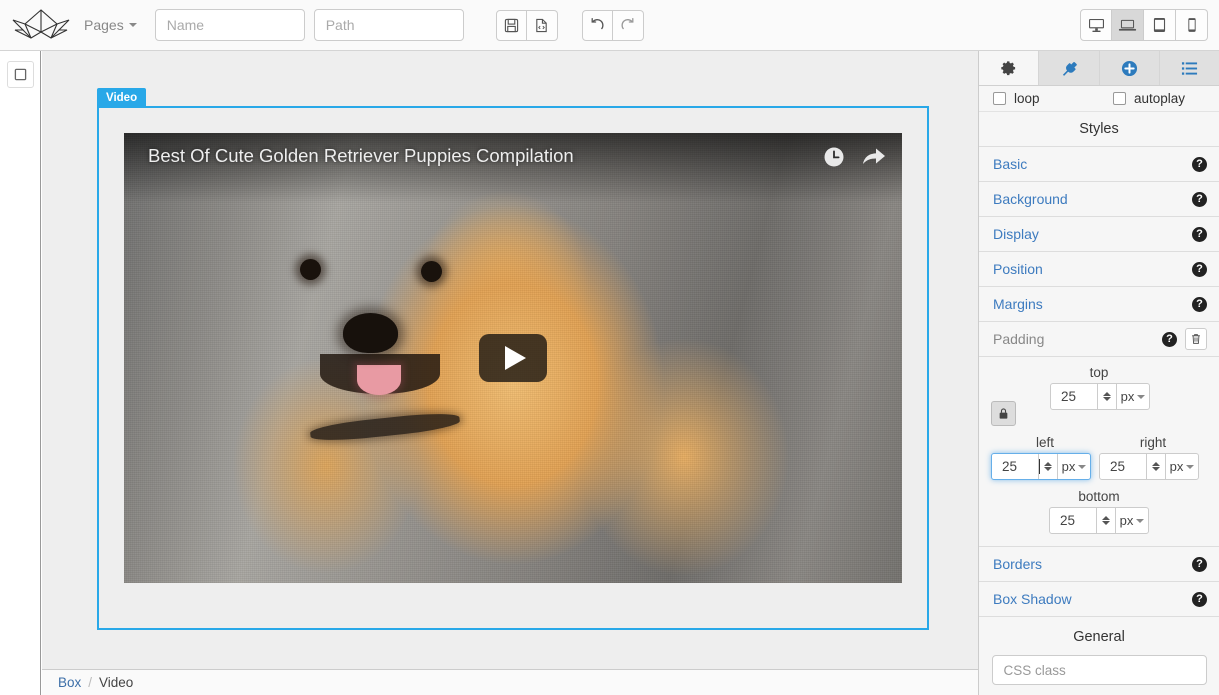 The height and width of the screenshot is (695, 1219). I want to click on style-section-background: Background ?, so click(1099, 199).